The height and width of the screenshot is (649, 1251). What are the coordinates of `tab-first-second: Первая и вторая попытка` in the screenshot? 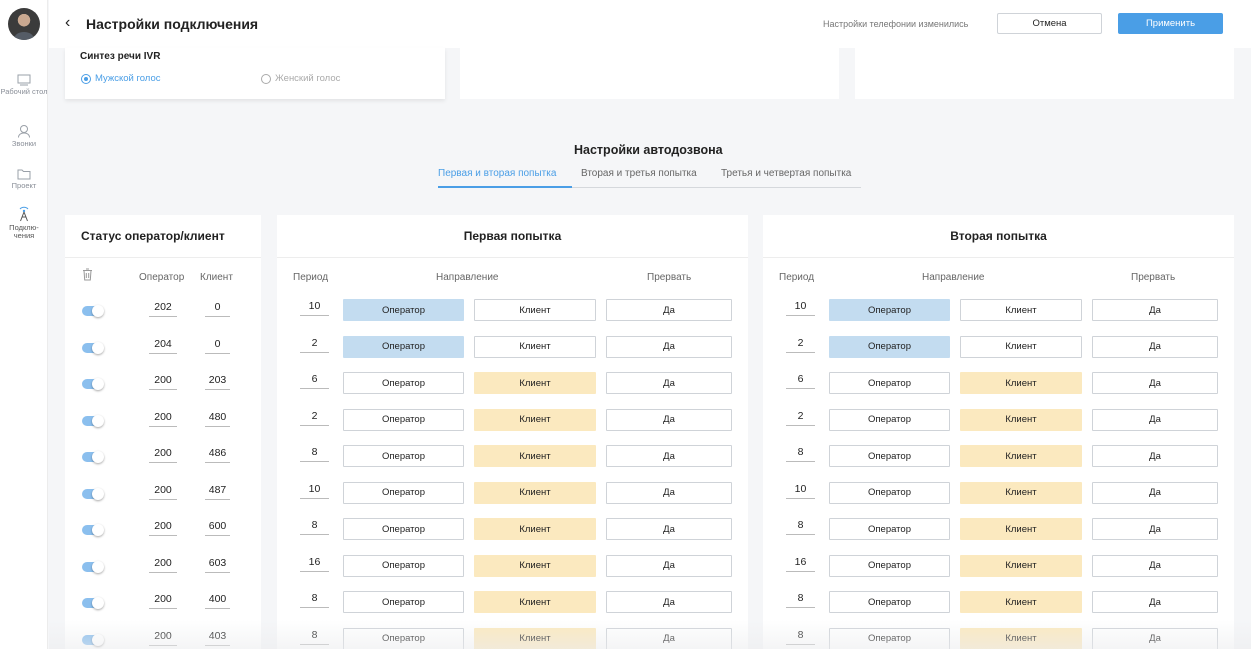 It's located at (497, 173).